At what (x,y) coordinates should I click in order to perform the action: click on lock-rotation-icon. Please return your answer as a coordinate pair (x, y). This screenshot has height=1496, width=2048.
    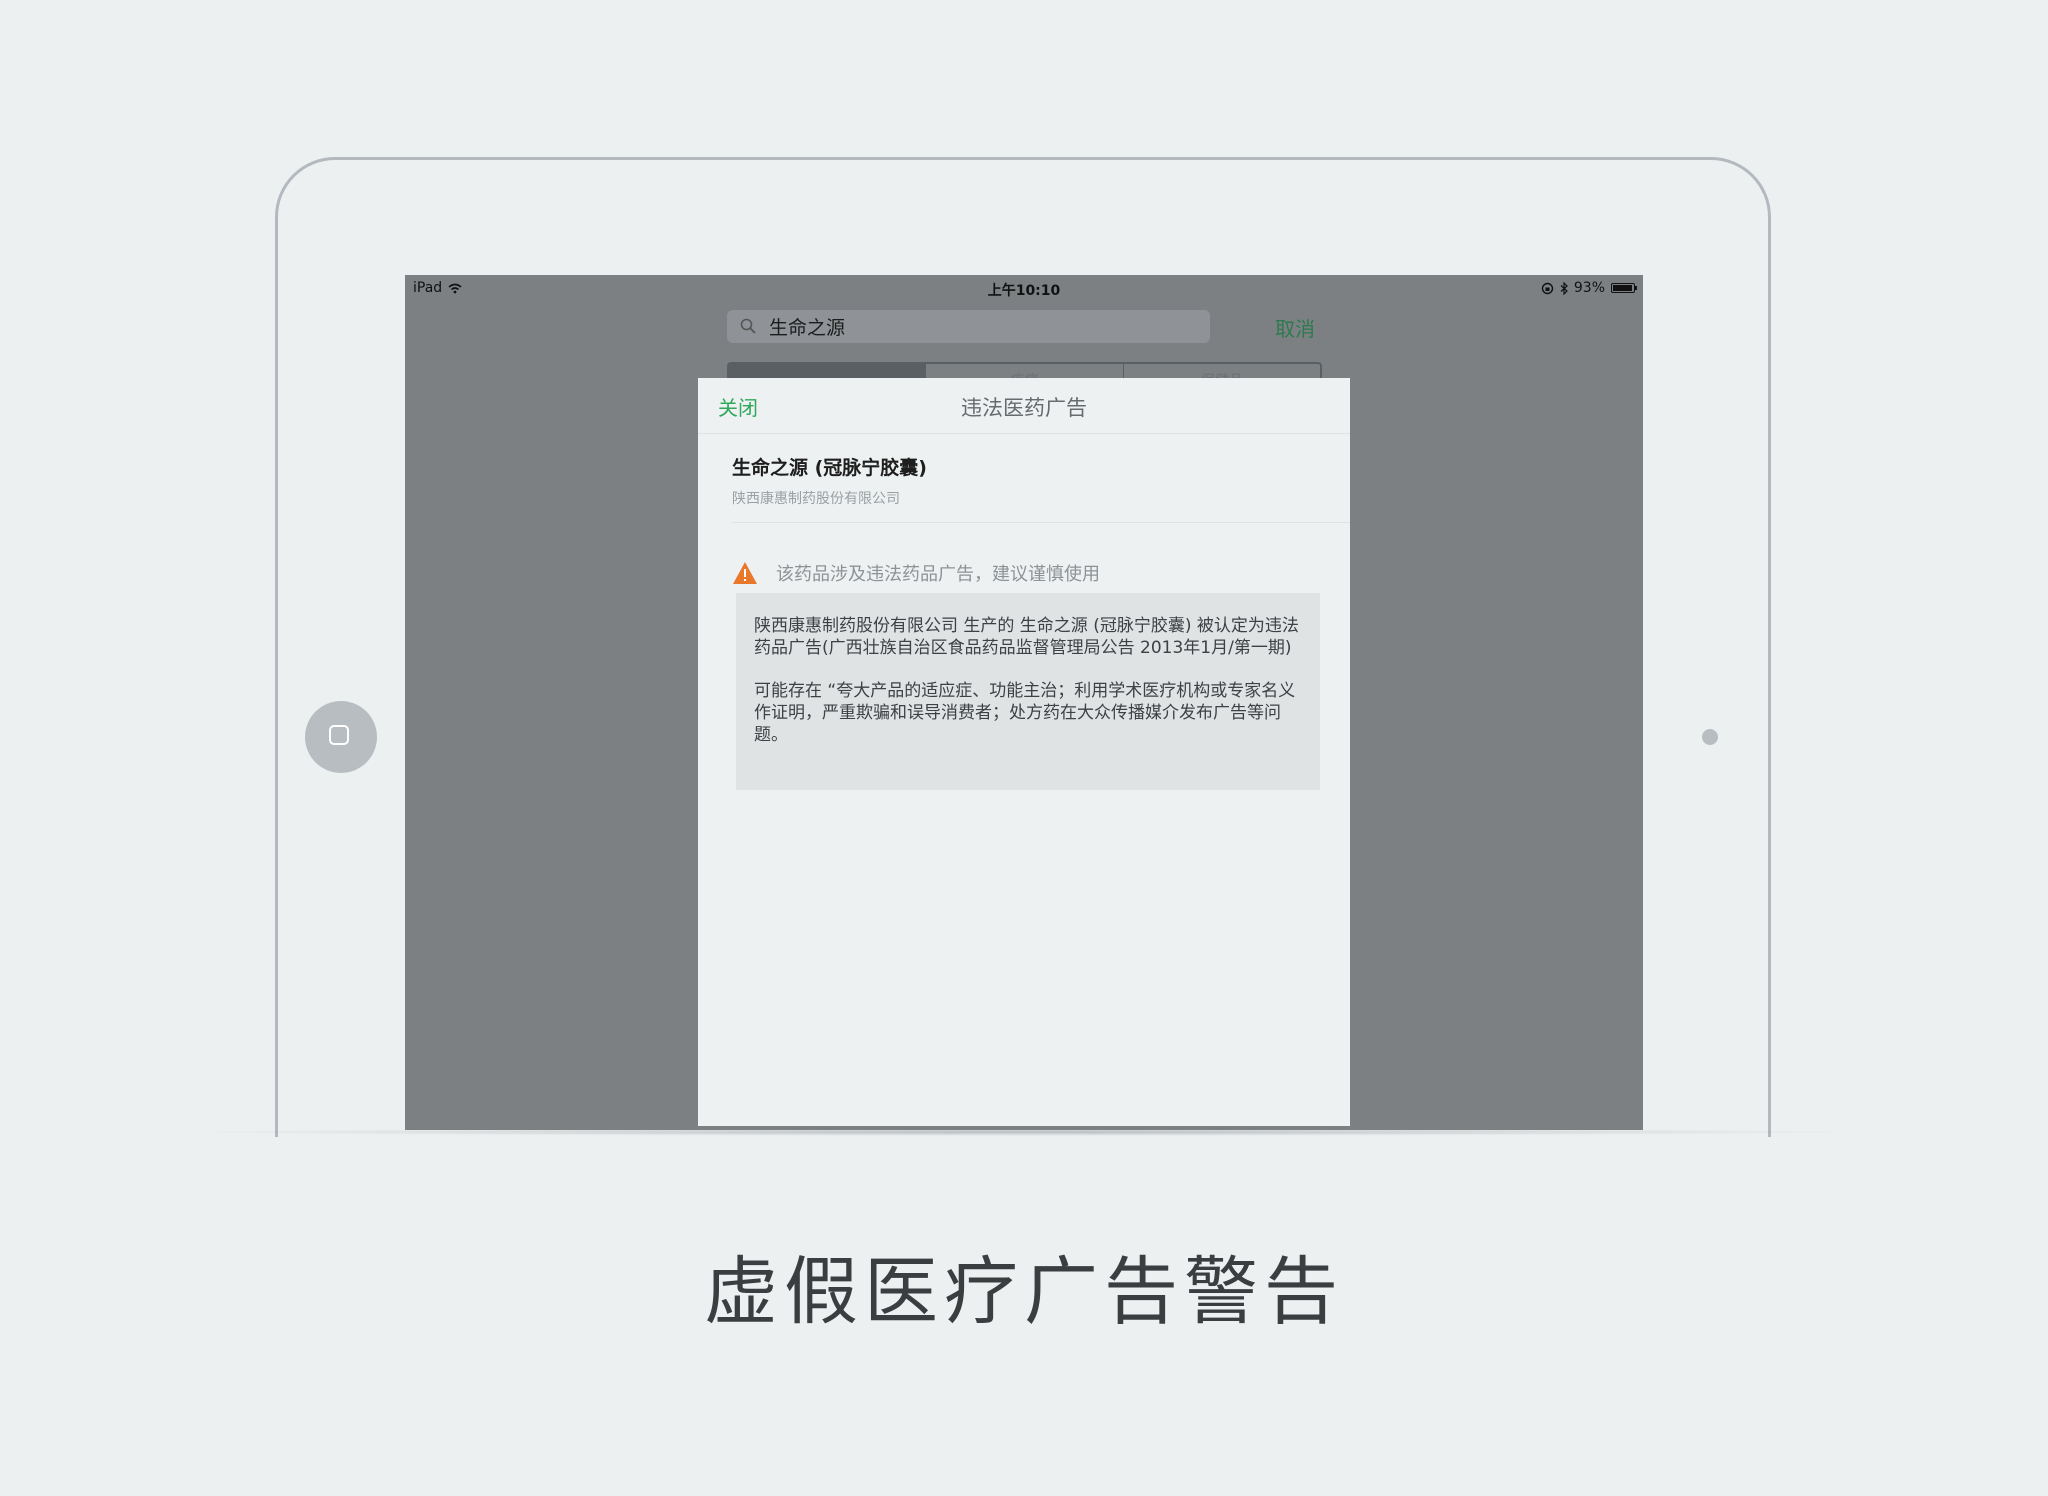
    Looking at the image, I should click on (1547, 288).